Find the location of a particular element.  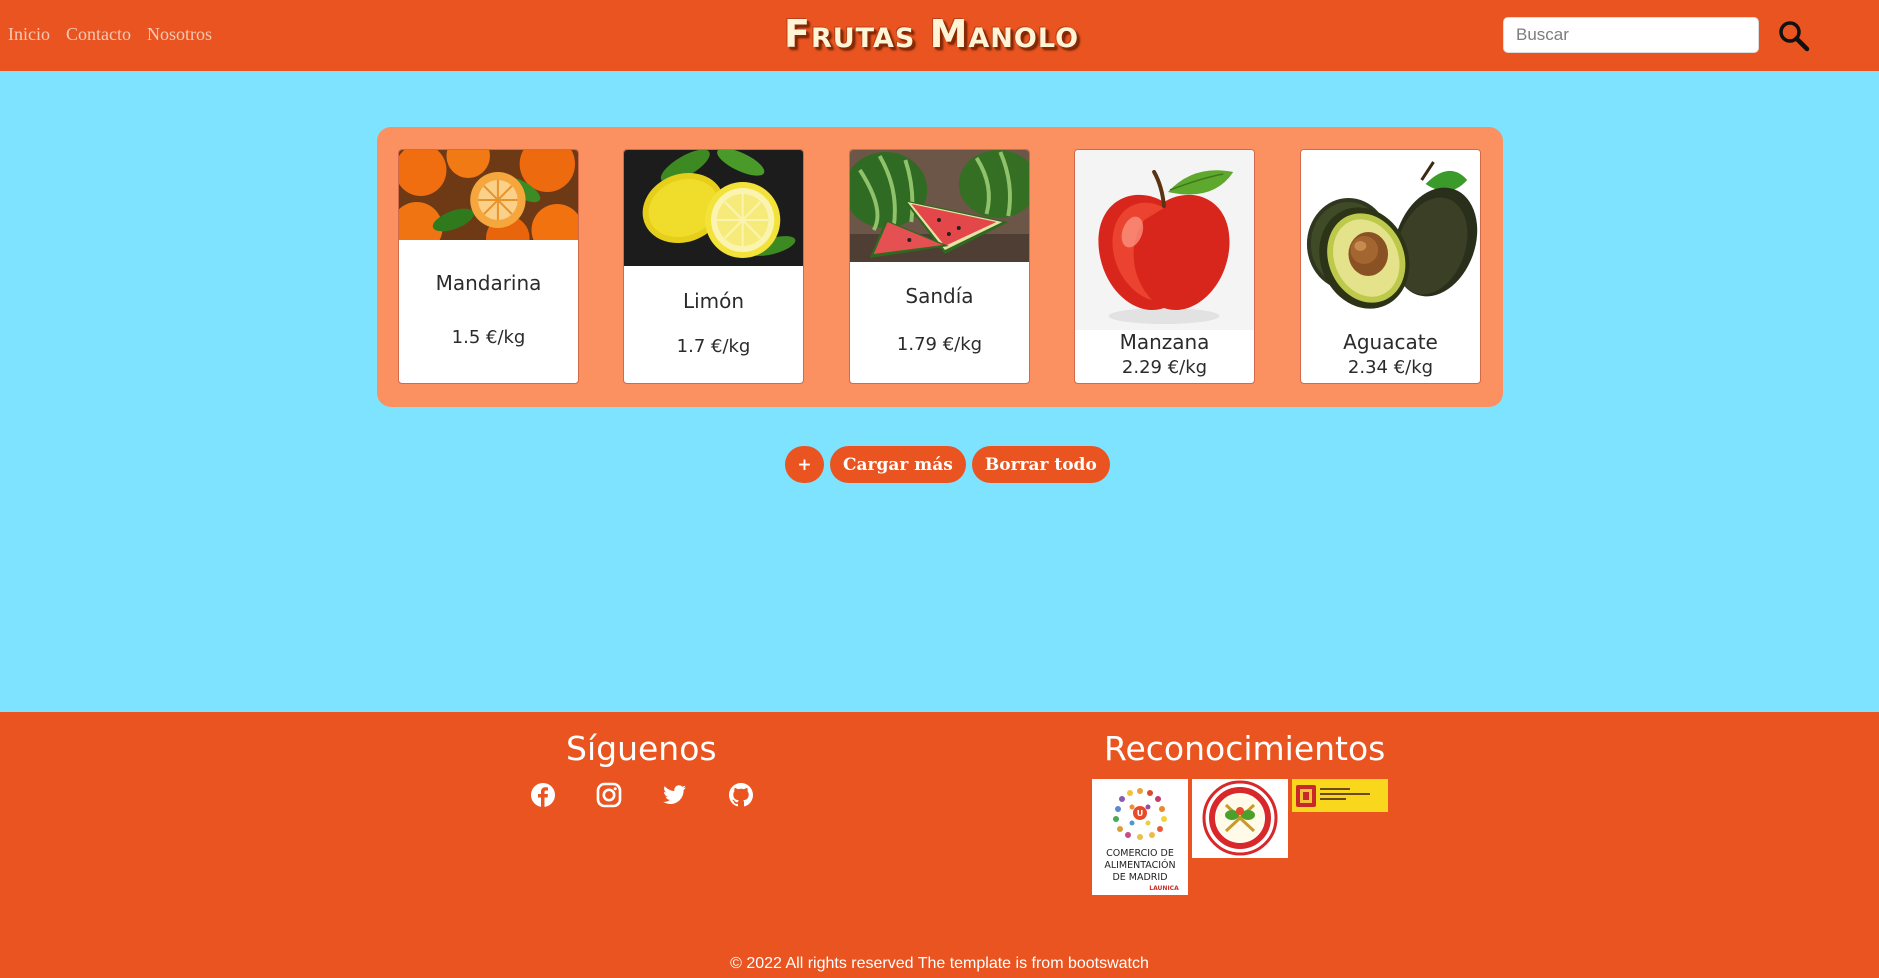

award-logo-seal is located at coordinates (1240, 818).